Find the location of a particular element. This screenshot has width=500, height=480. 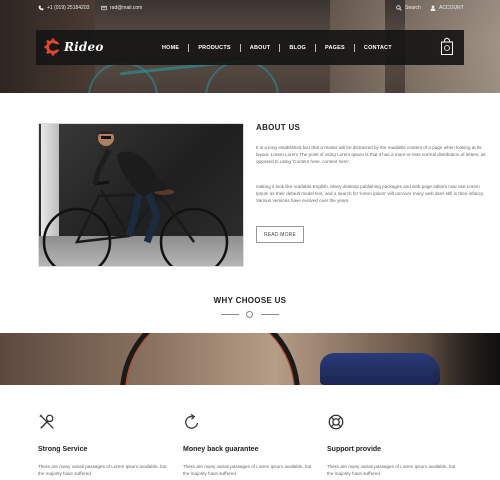

nav-item-blog: BLOG is located at coordinates (297, 48).